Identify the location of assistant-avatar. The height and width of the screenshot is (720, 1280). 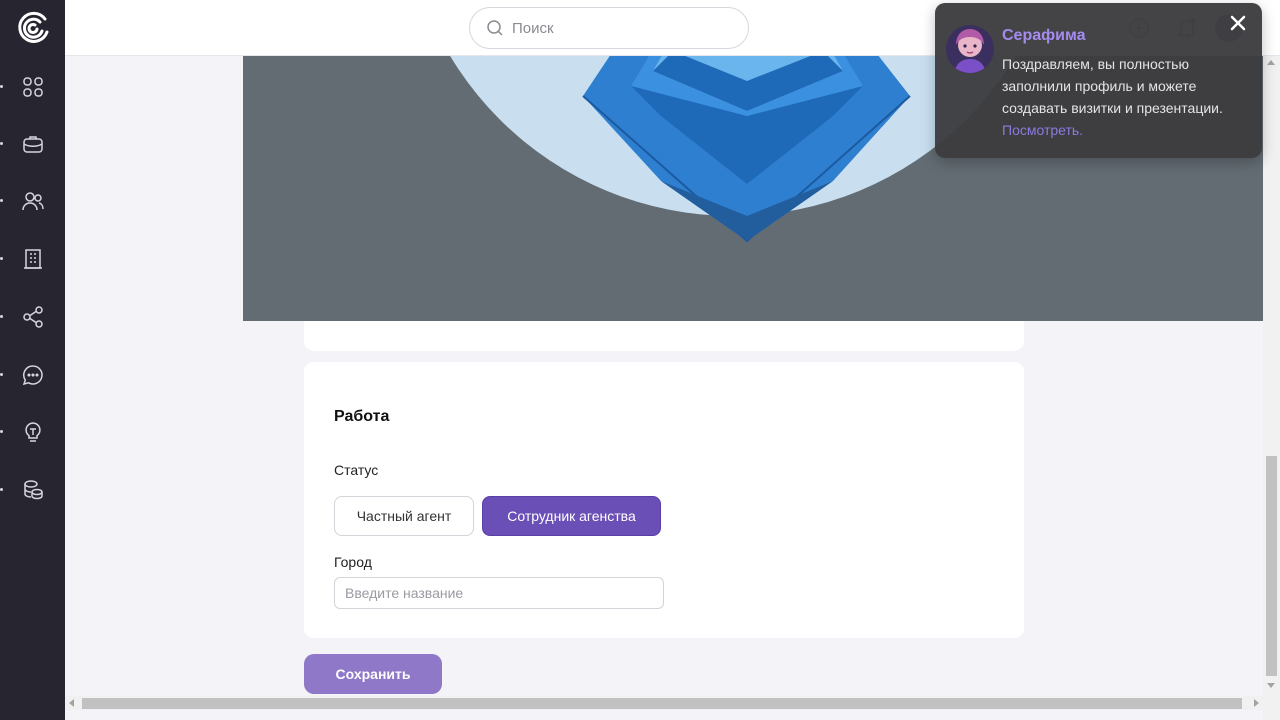
(970, 49).